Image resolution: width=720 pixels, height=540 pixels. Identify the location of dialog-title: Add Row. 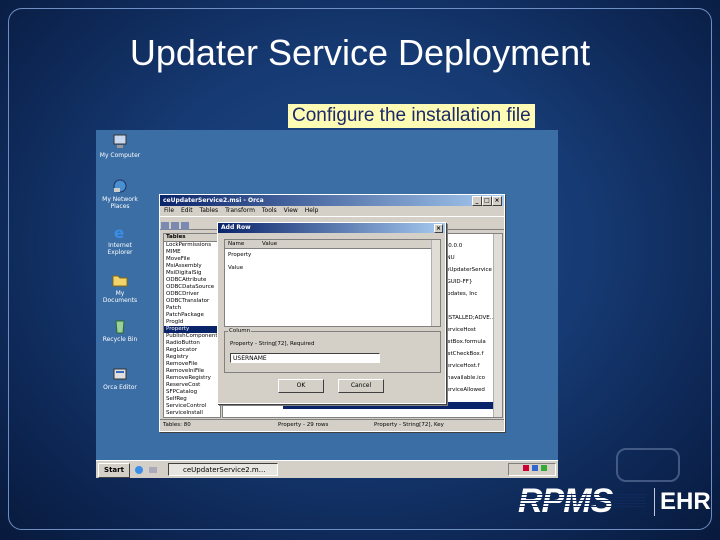
(236, 227).